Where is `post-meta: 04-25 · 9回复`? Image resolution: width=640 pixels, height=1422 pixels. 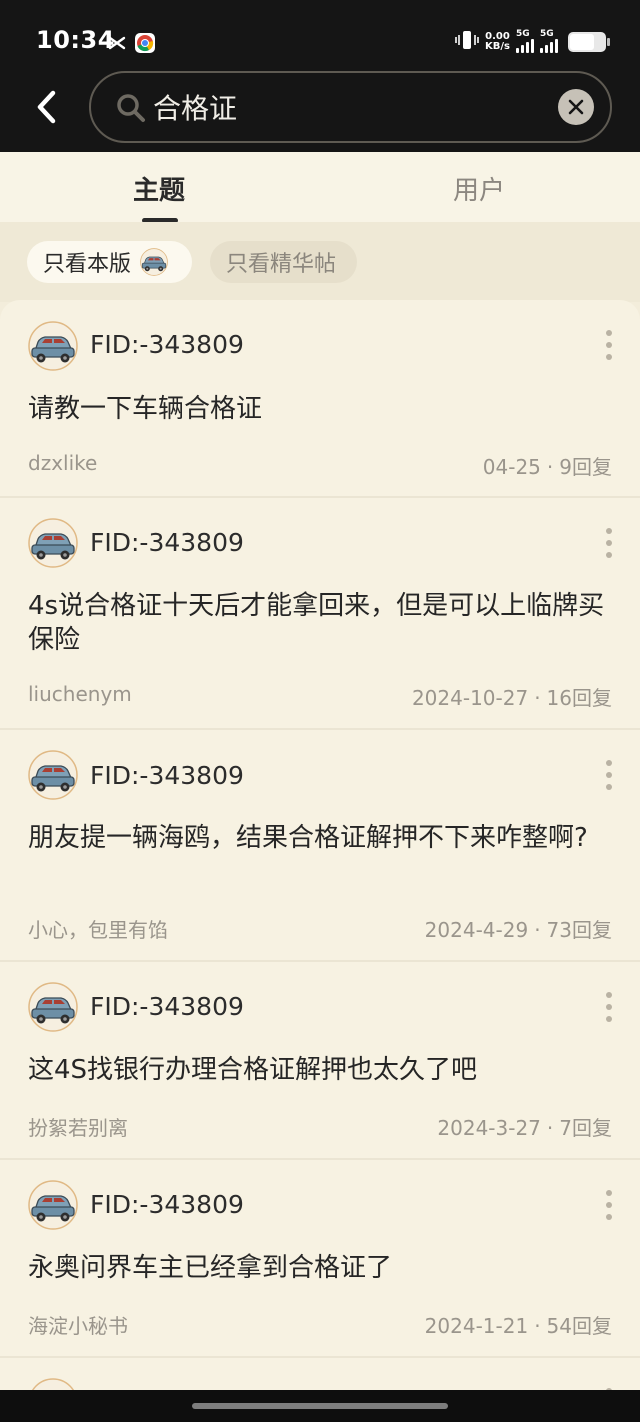 post-meta: 04-25 · 9回复 is located at coordinates (547, 467).